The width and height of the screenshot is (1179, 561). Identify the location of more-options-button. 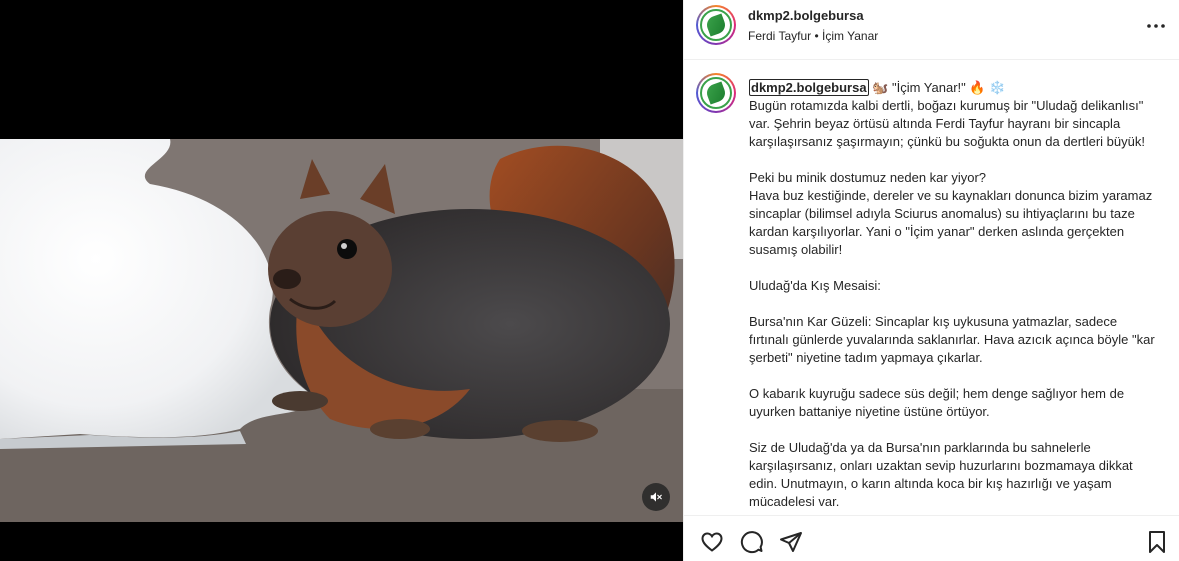
(1156, 26).